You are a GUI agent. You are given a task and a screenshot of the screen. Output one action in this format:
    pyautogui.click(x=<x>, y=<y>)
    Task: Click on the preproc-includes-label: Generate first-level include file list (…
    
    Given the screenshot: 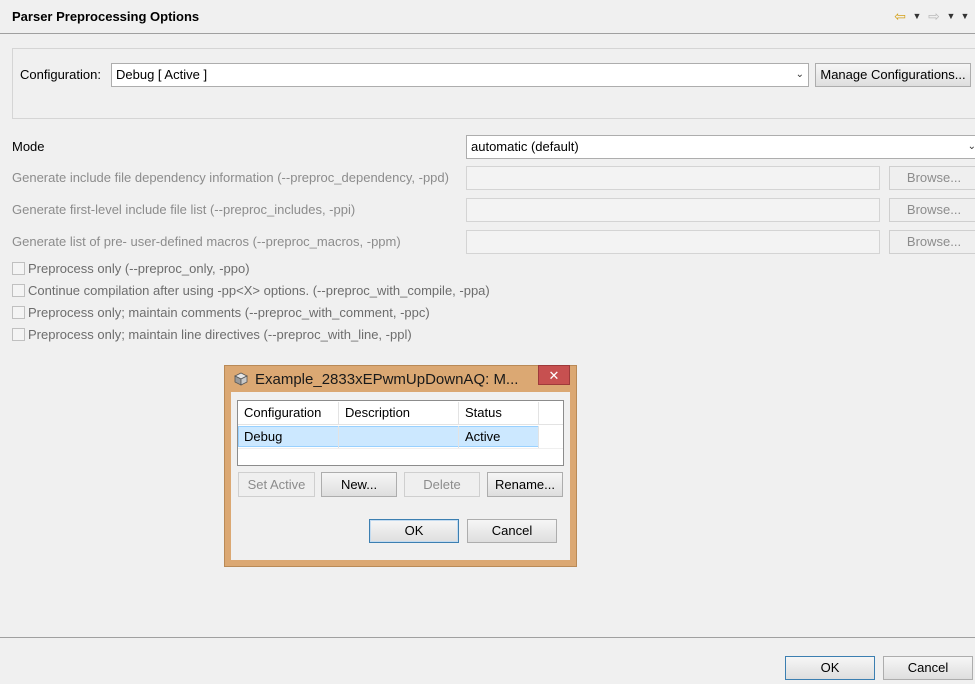 What is the action you would take?
    pyautogui.click(x=184, y=209)
    